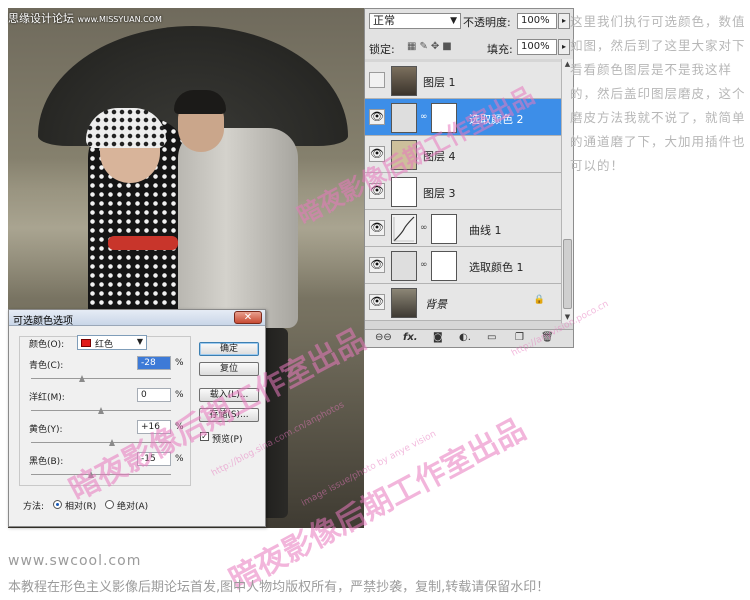  Describe the element at coordinates (46, 430) in the screenshot. I see `yellow-label: 黄色(Y):` at that location.